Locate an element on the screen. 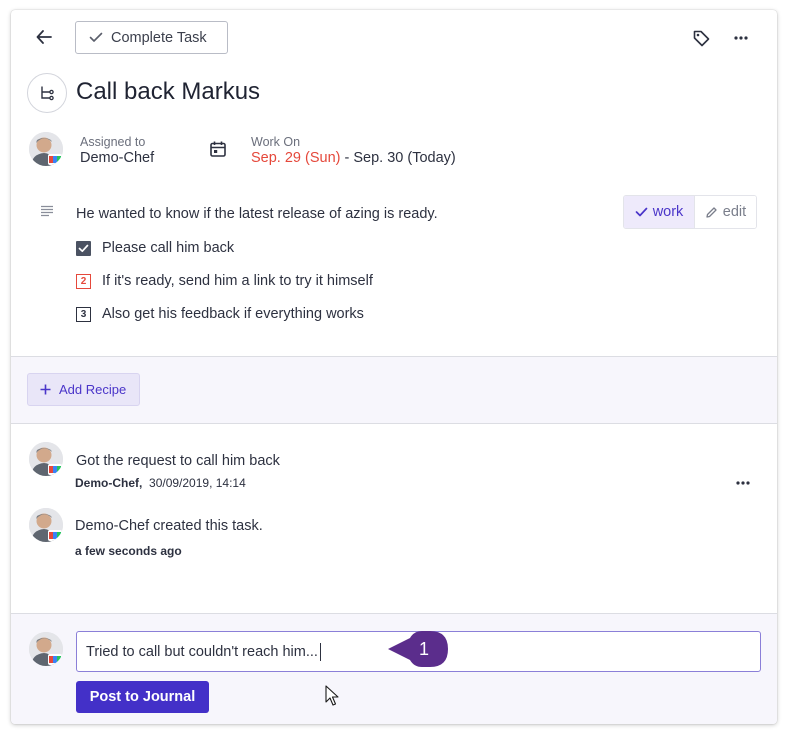 The image size is (787, 736). text-caret is located at coordinates (320, 651).